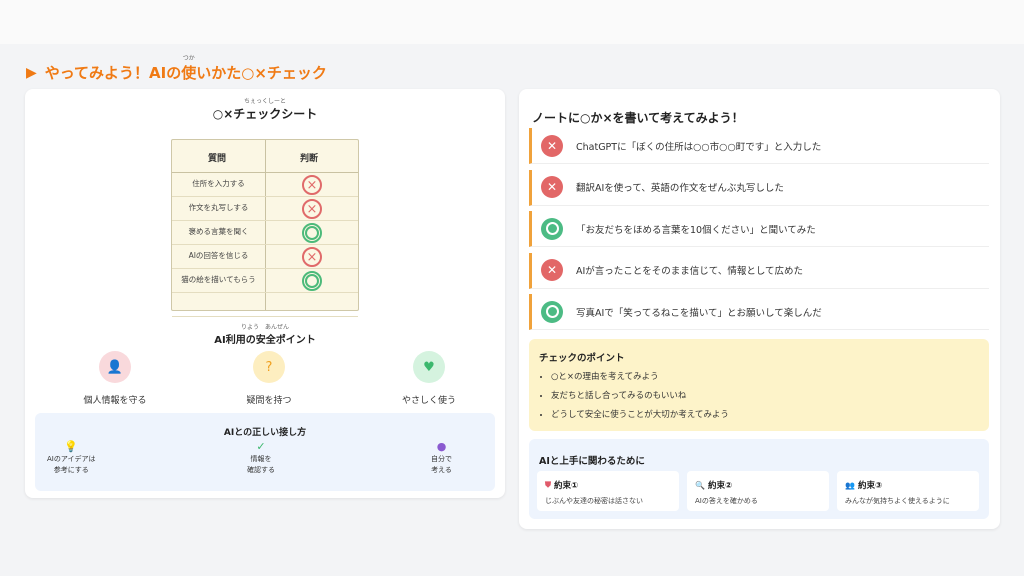 The image size is (1024, 576). Describe the element at coordinates (218, 183) in the screenshot. I see `sheet-question: 住所を入力する` at that location.